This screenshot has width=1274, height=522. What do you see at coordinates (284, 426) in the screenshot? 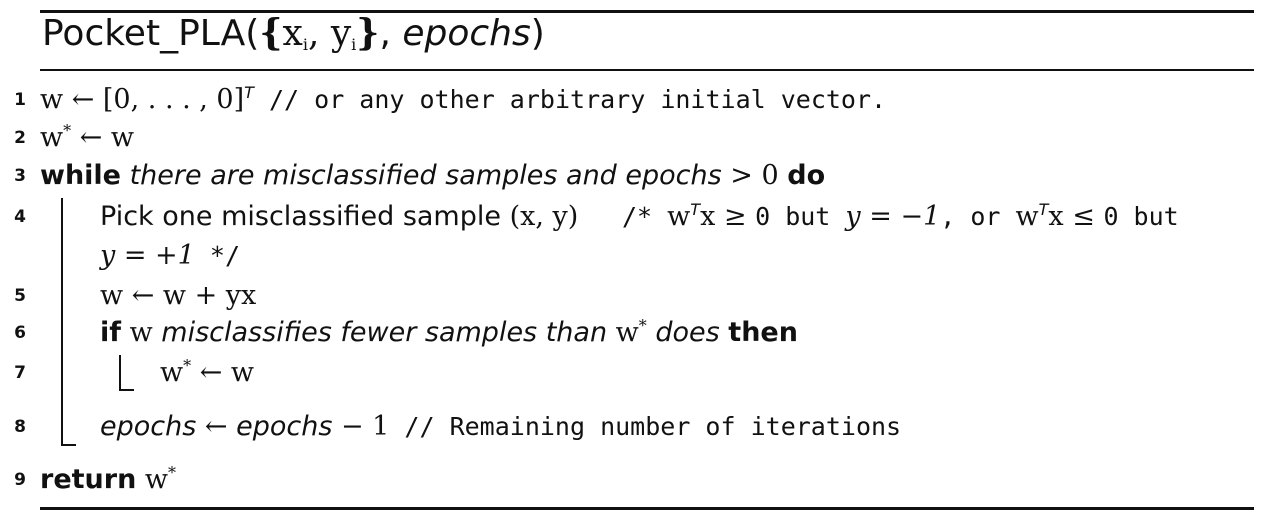
I see `epochs-rhs: epochs` at bounding box center [284, 426].